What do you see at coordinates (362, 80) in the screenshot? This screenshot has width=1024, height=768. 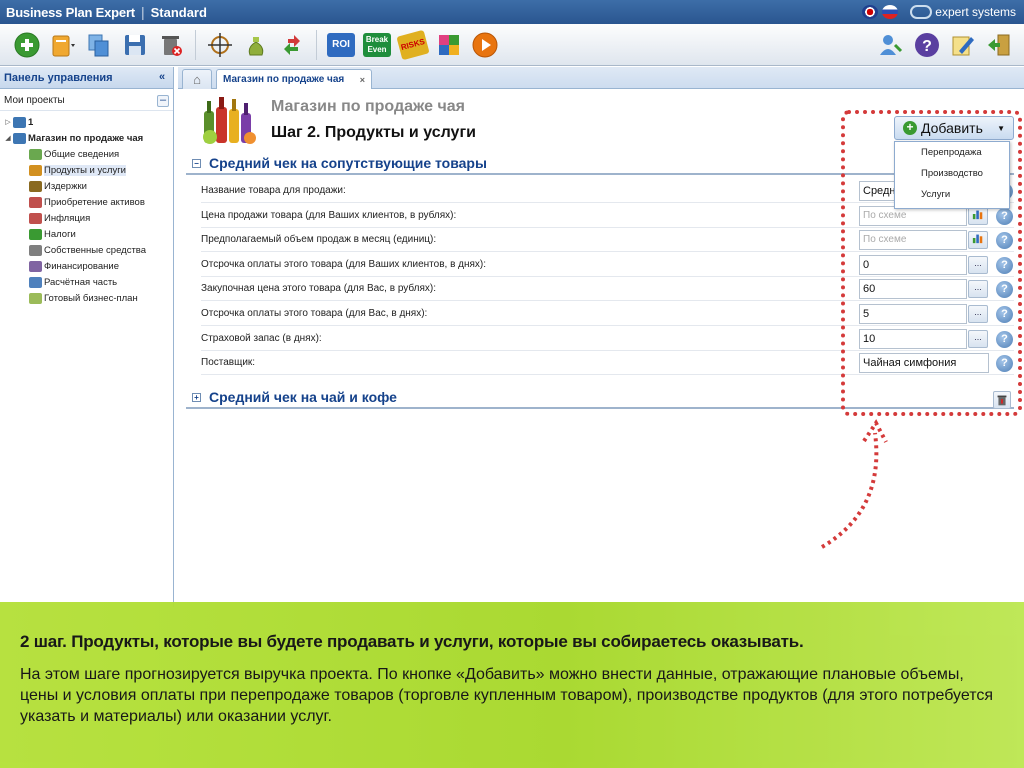 I see `close-tab-icon: ×` at bounding box center [362, 80].